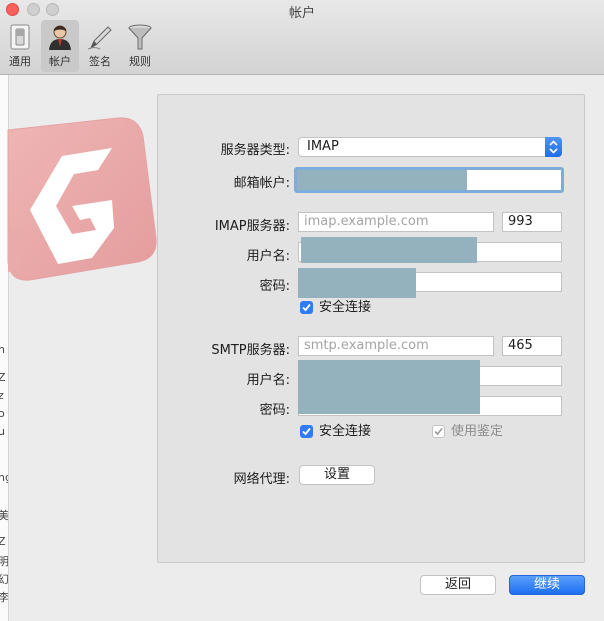 This screenshot has width=604, height=621. I want to click on smtp-ssl-checkbox: 安全连接, so click(360, 432).